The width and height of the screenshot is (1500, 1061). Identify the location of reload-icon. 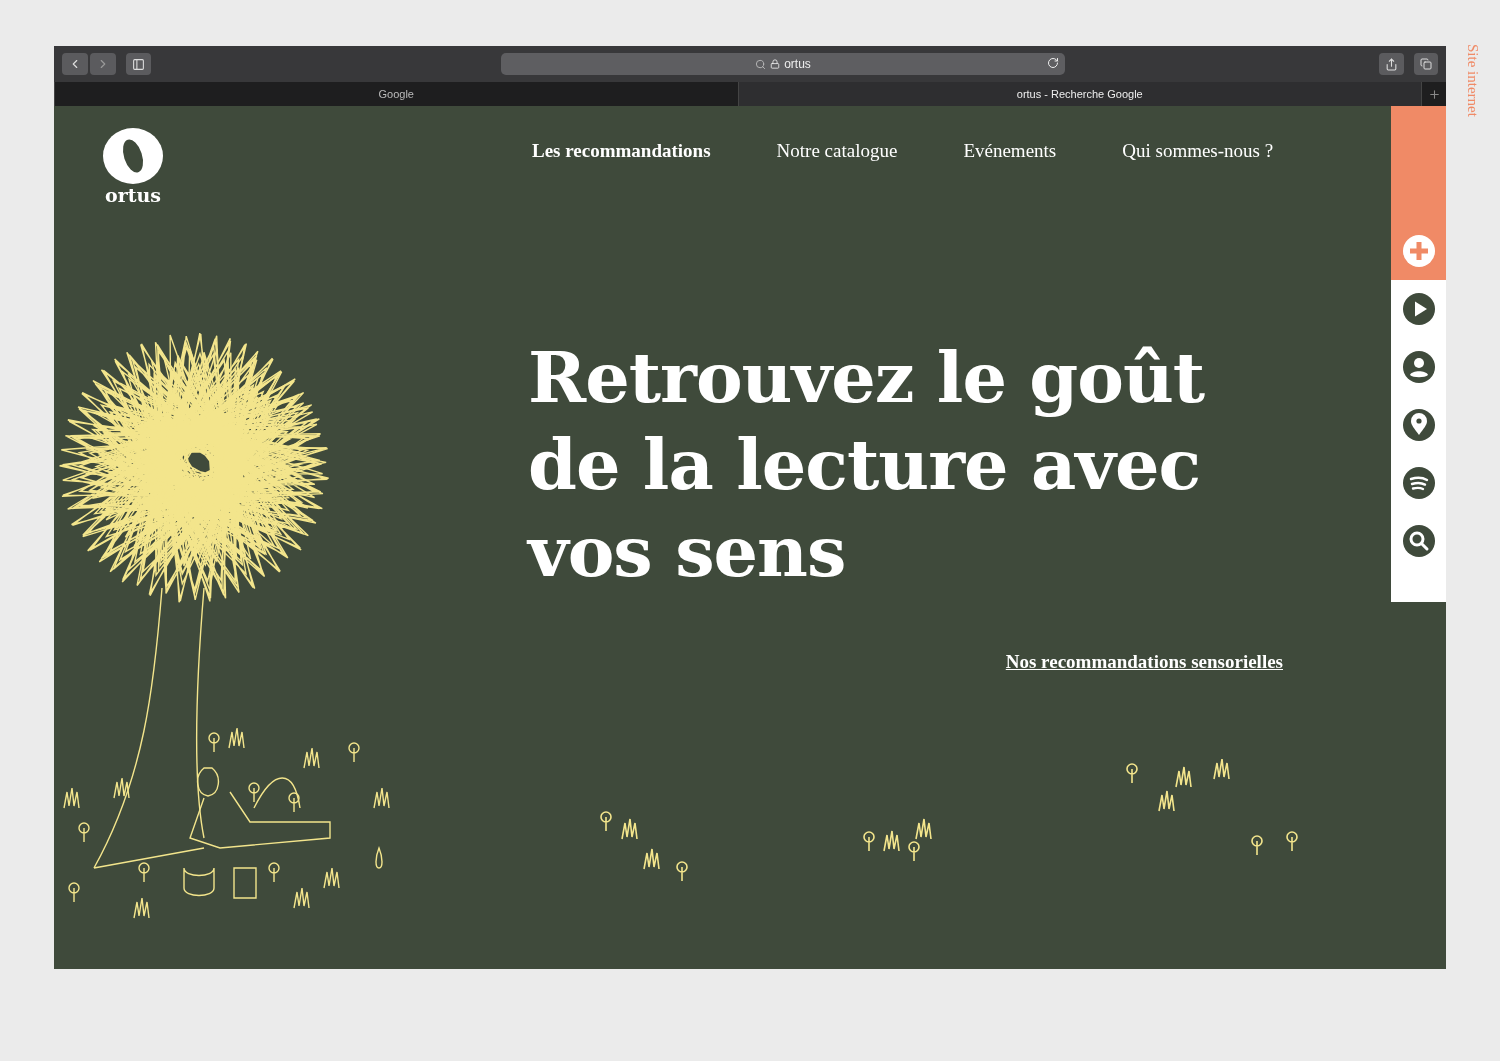
(1053, 63).